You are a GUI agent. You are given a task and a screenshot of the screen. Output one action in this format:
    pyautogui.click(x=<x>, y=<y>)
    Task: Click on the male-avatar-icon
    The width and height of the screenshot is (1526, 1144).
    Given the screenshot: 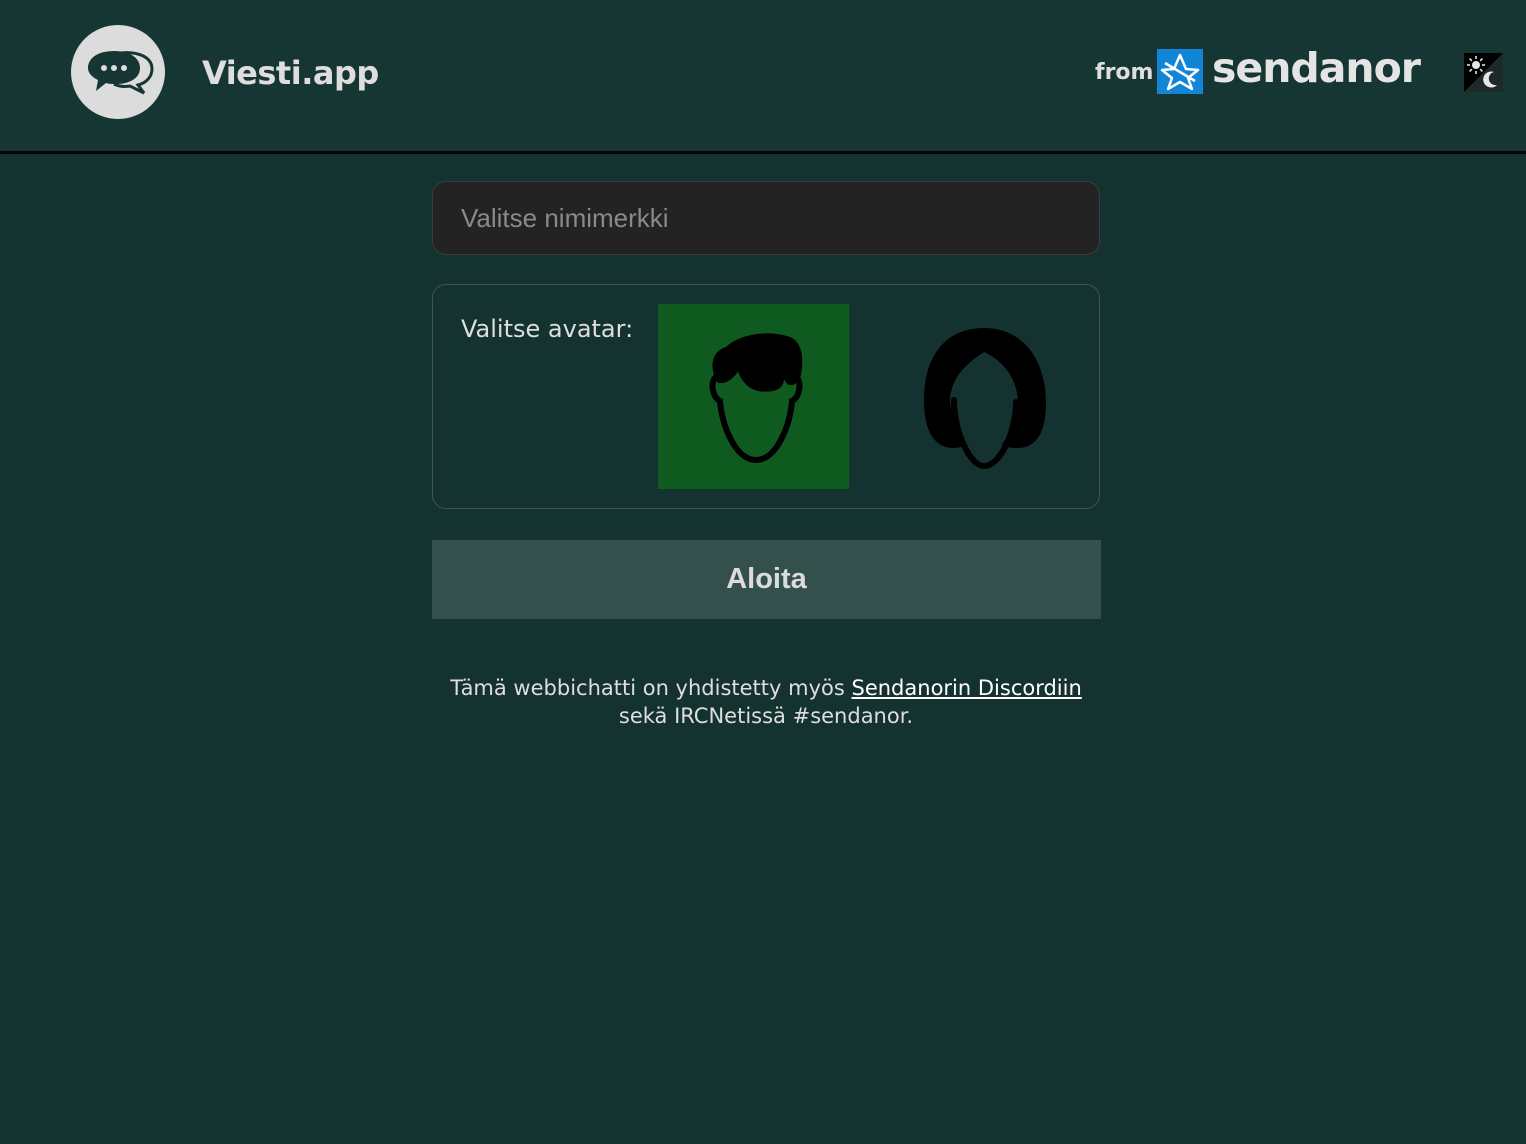 What is the action you would take?
    pyautogui.click(x=755, y=397)
    